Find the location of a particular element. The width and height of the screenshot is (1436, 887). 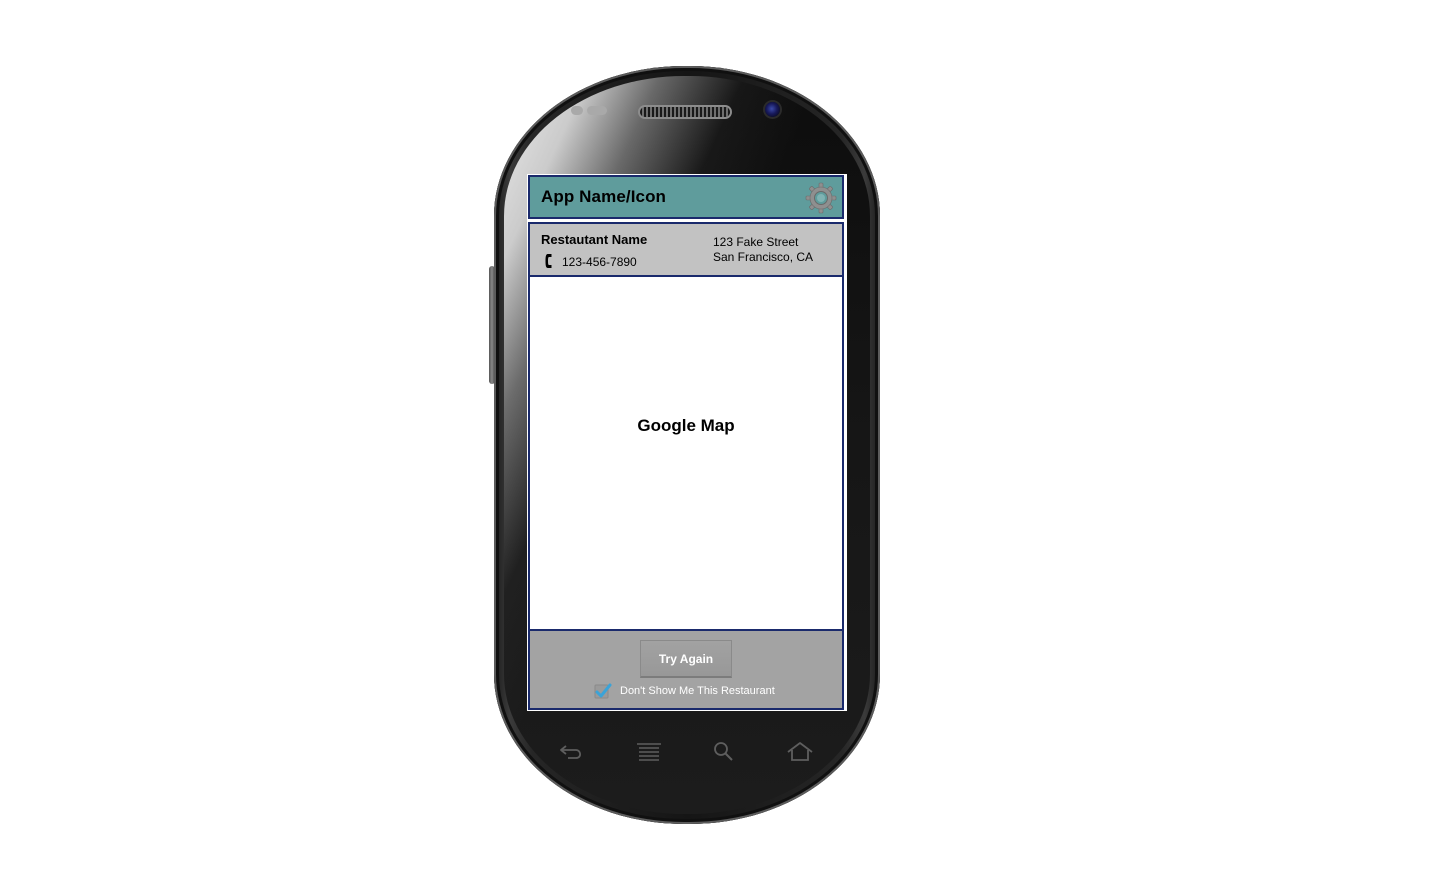

back-icon is located at coordinates (572, 752).